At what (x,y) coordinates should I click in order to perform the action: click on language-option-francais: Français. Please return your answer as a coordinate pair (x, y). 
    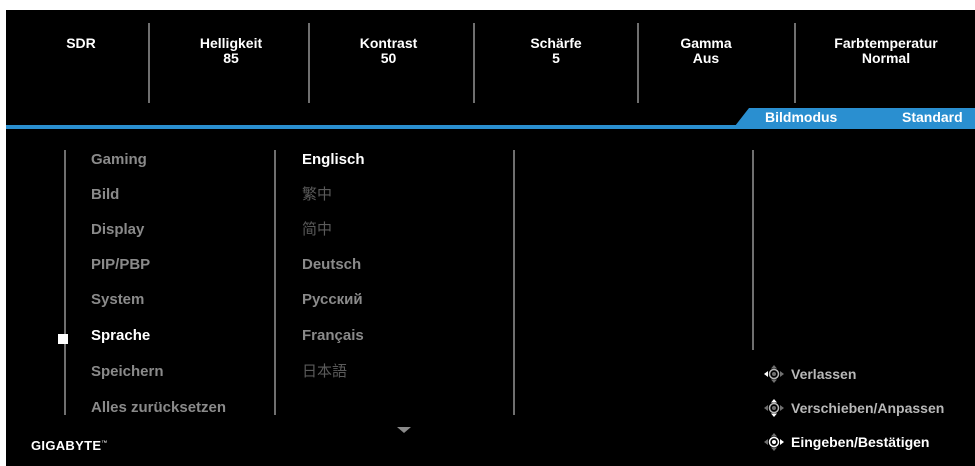
    Looking at the image, I should click on (333, 336).